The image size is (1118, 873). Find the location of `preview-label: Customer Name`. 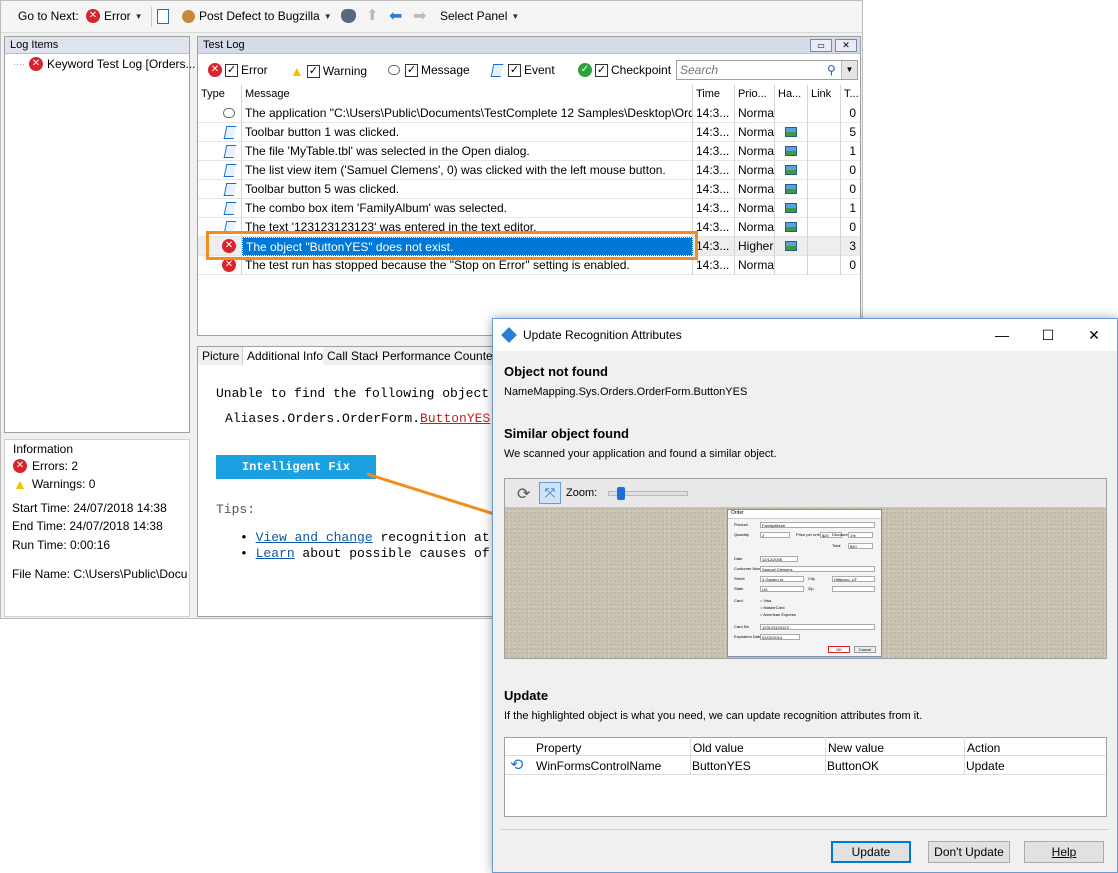

preview-label: Customer Name is located at coordinates (749, 568).